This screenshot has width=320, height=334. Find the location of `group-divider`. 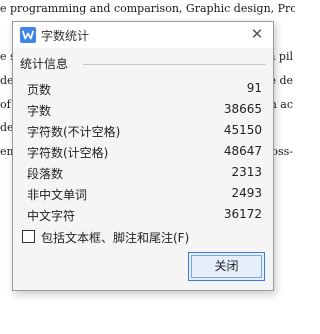

group-divider is located at coordinates (174, 64).